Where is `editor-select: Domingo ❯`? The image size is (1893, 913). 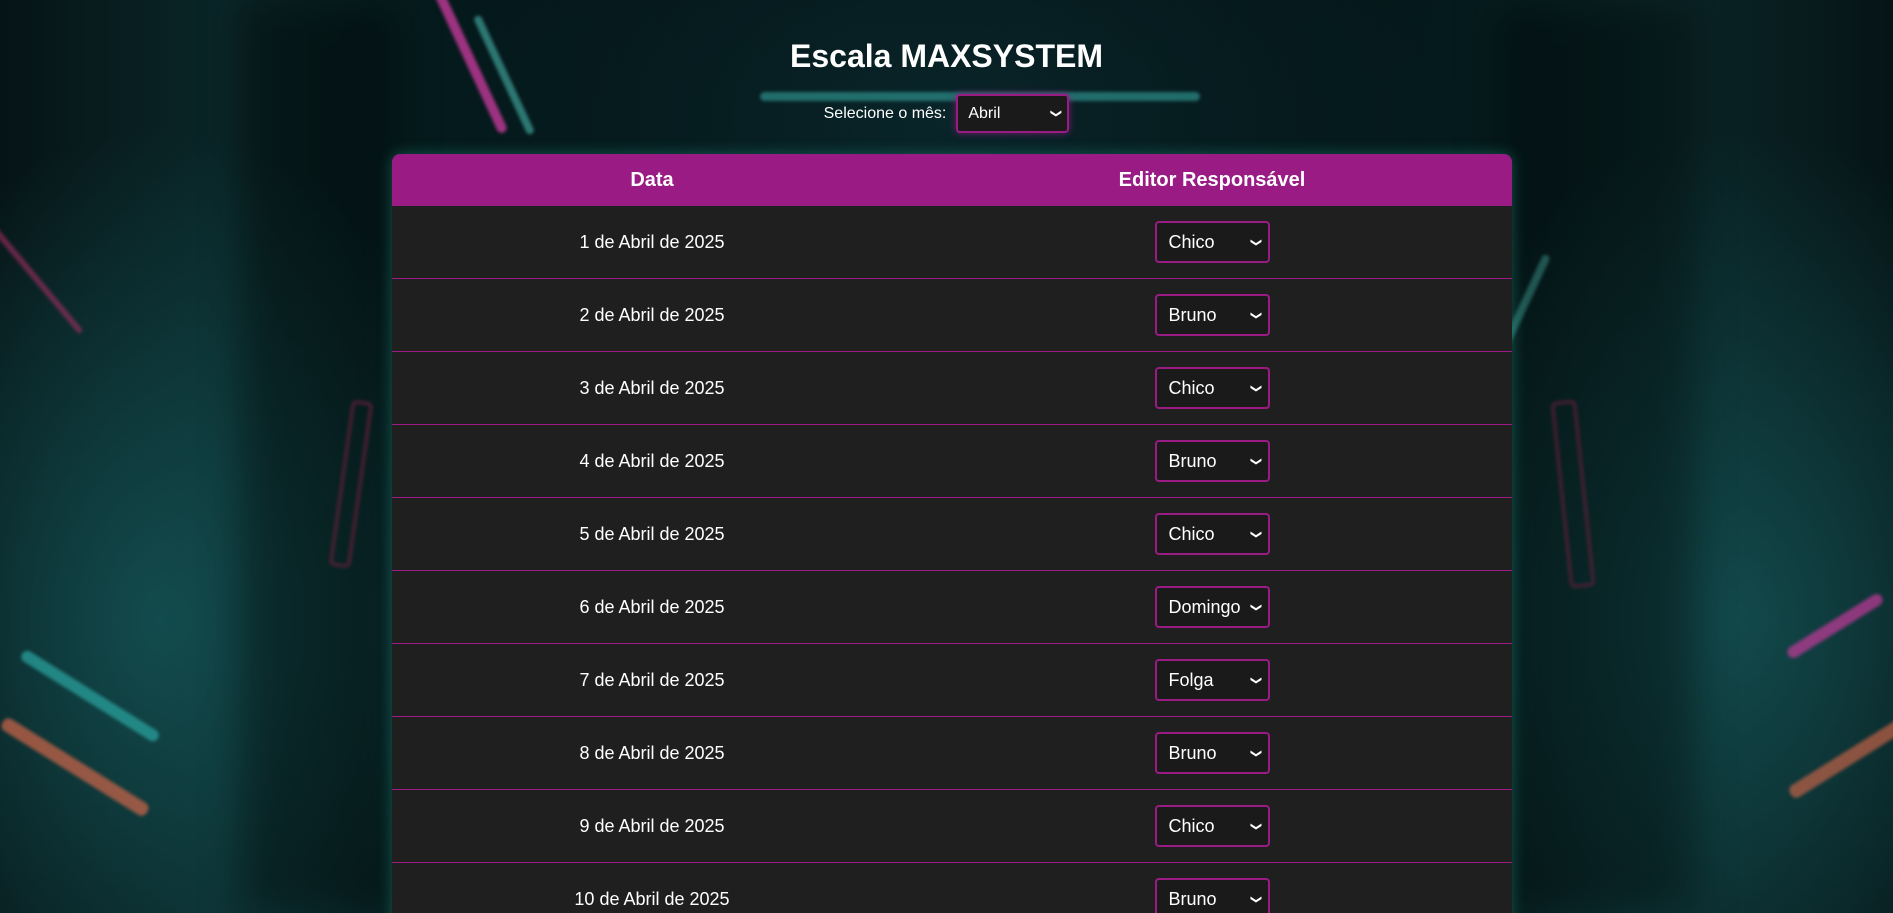 editor-select: Domingo ❯ is located at coordinates (1212, 607).